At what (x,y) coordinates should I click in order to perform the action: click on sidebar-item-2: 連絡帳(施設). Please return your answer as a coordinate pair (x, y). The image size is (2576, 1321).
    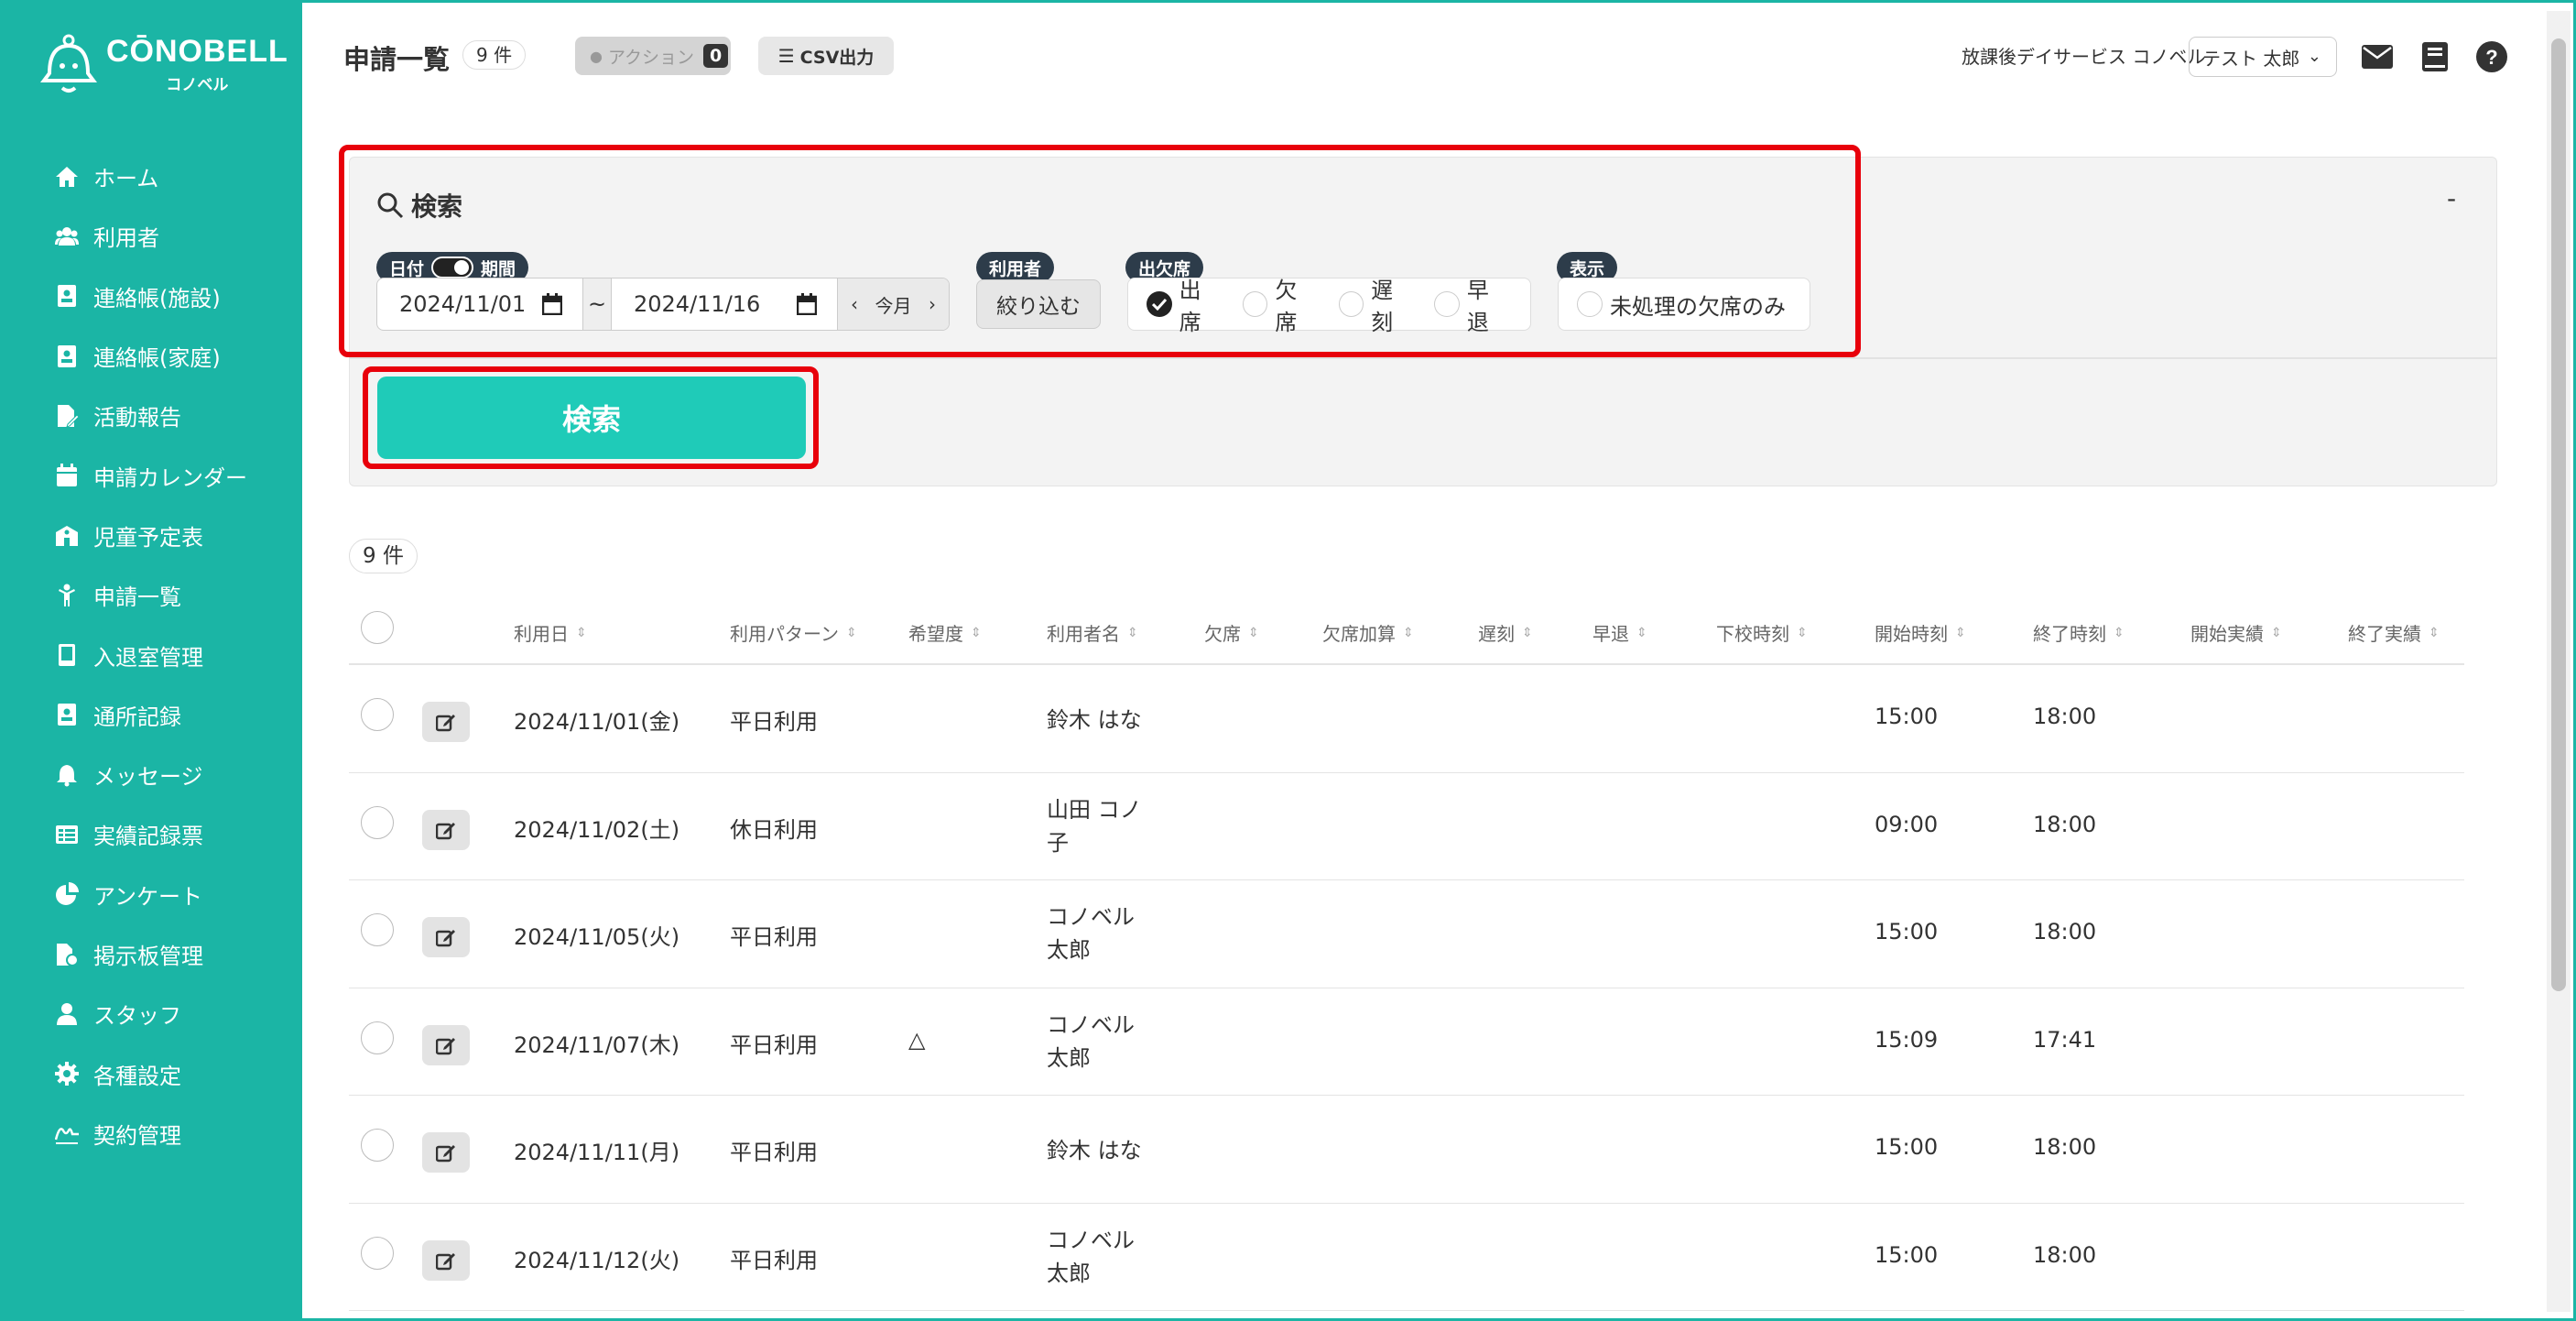
    Looking at the image, I should click on (151, 296).